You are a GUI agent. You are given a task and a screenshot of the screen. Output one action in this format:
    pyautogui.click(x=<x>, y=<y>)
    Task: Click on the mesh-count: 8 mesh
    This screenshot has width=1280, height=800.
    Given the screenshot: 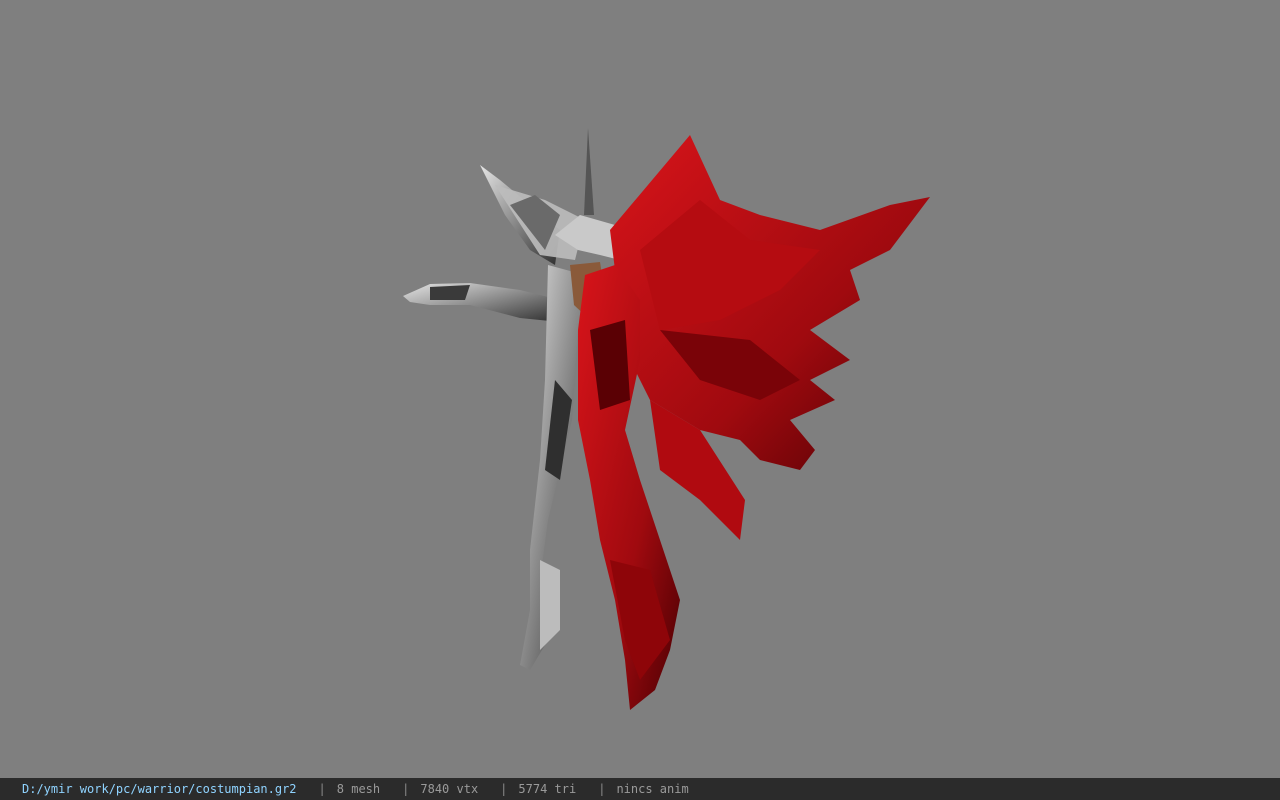 What is the action you would take?
    pyautogui.click(x=358, y=789)
    